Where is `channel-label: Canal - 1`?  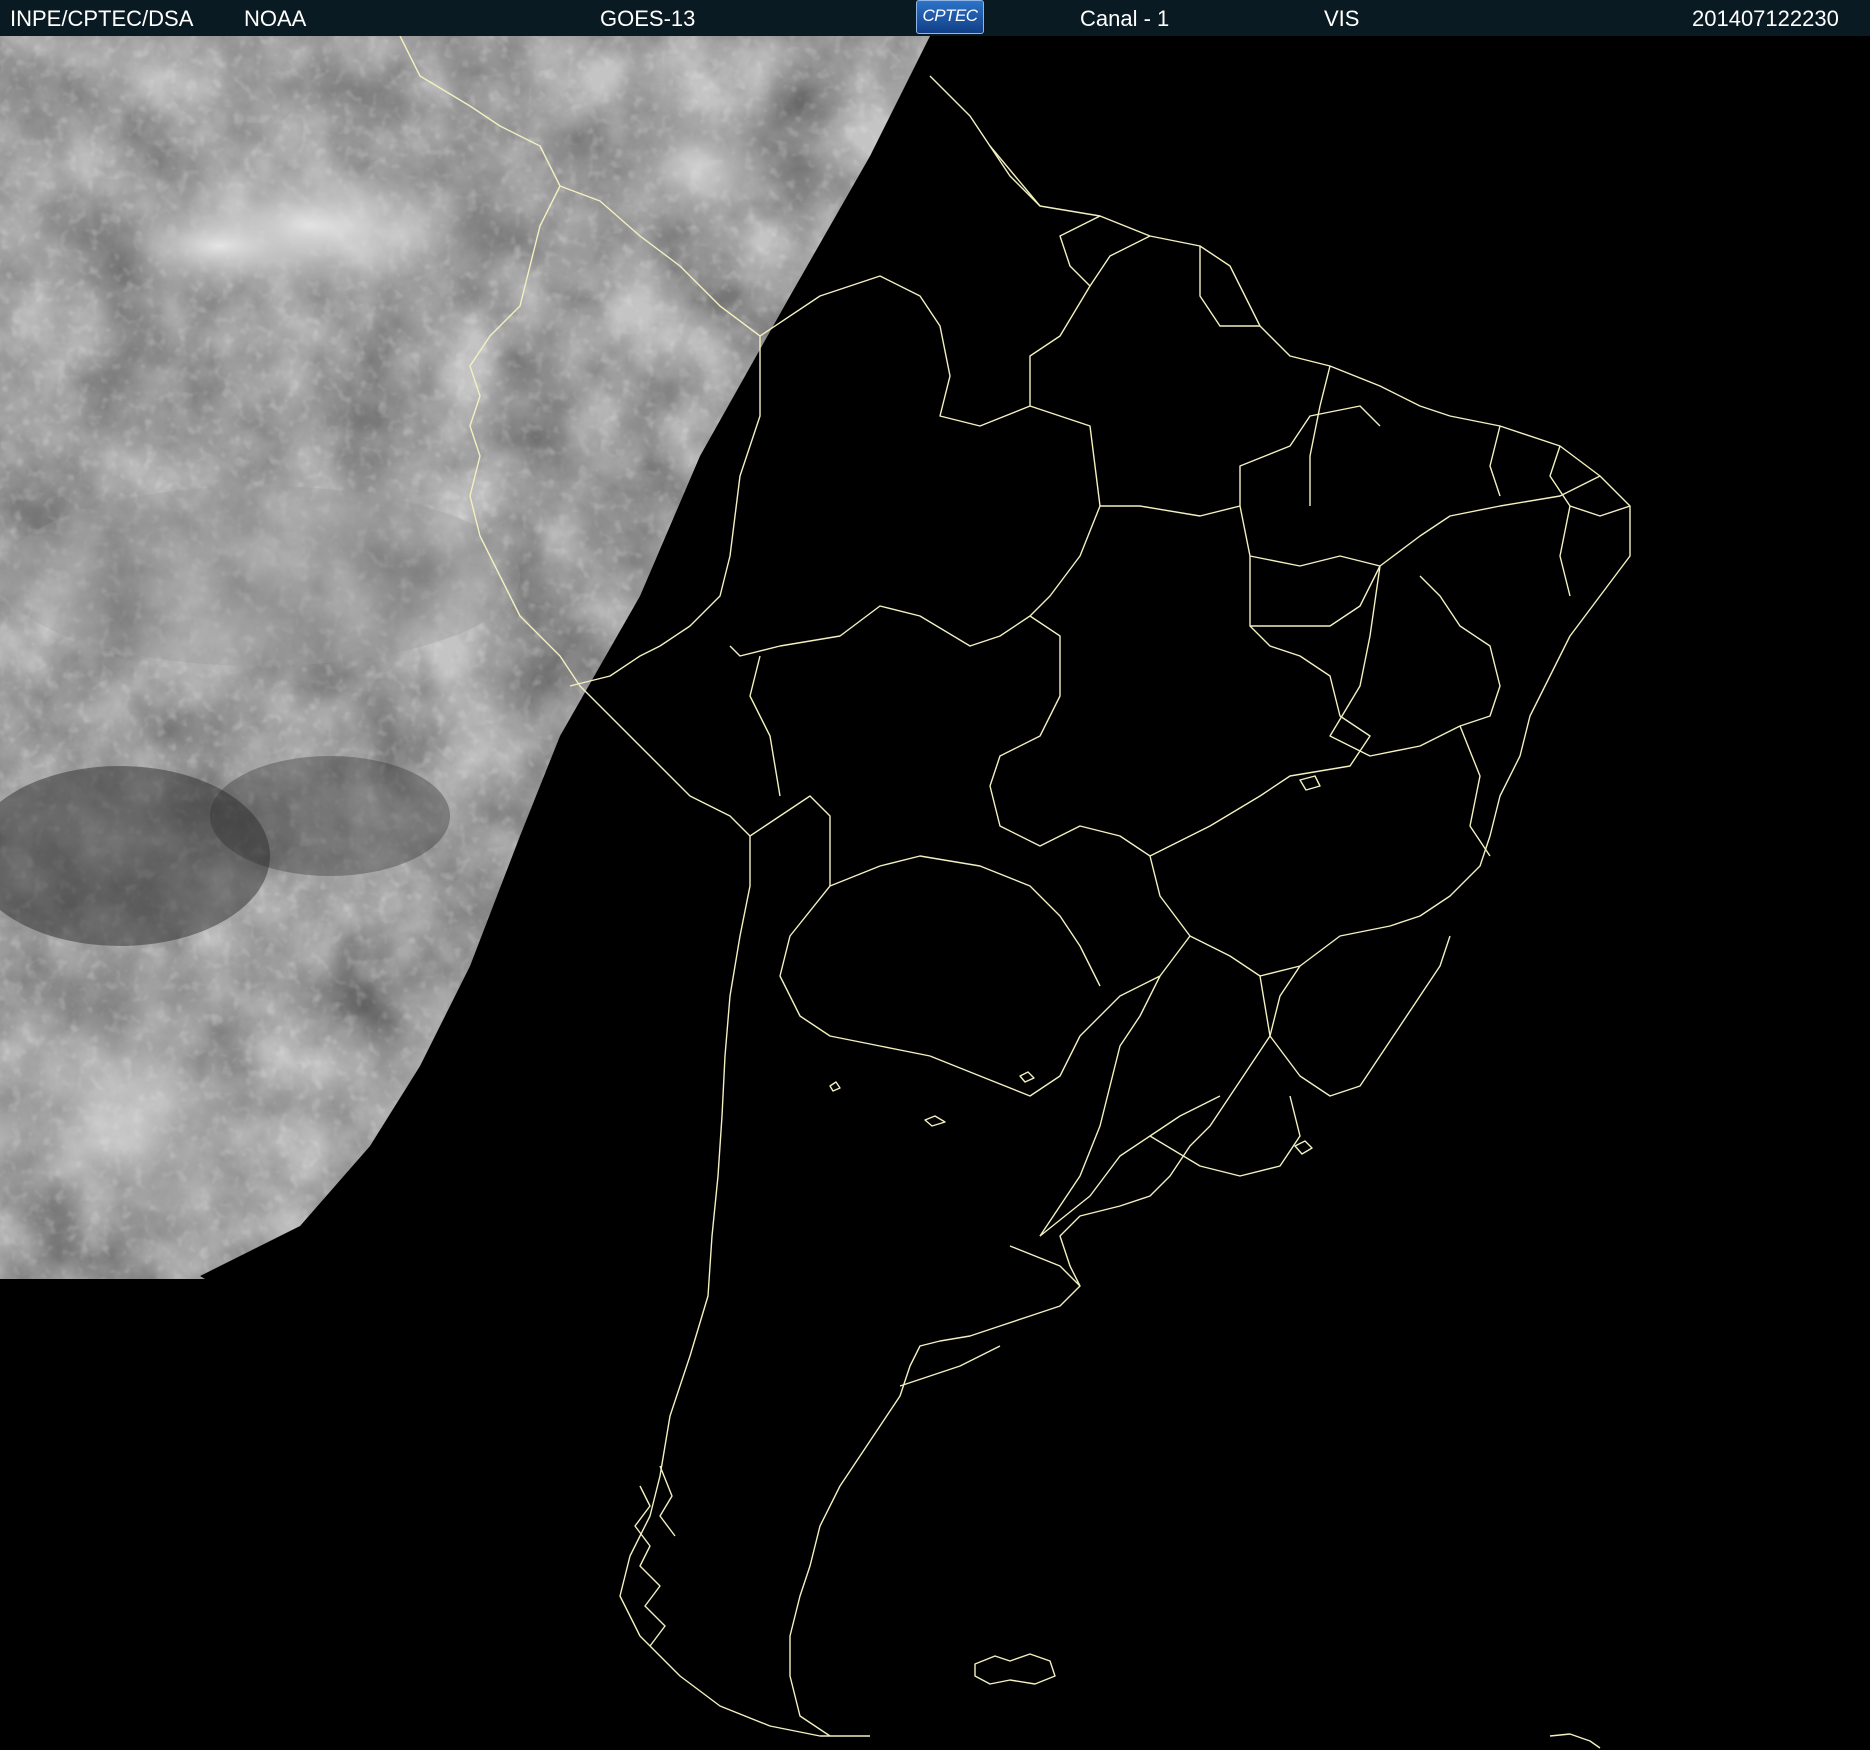
channel-label: Canal - 1 is located at coordinates (1125, 18).